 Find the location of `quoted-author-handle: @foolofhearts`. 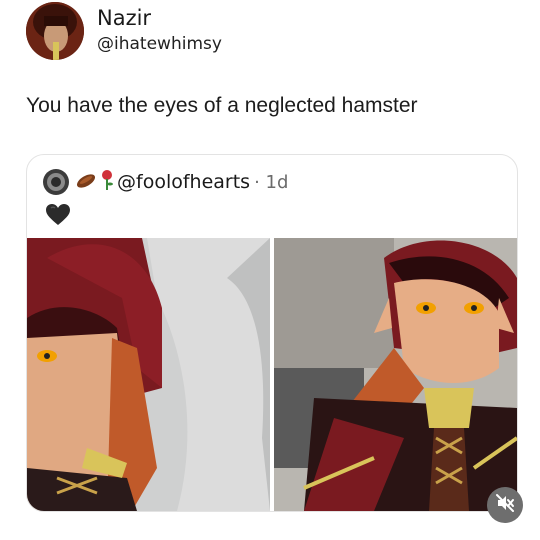

quoted-author-handle: @foolofhearts is located at coordinates (183, 182).